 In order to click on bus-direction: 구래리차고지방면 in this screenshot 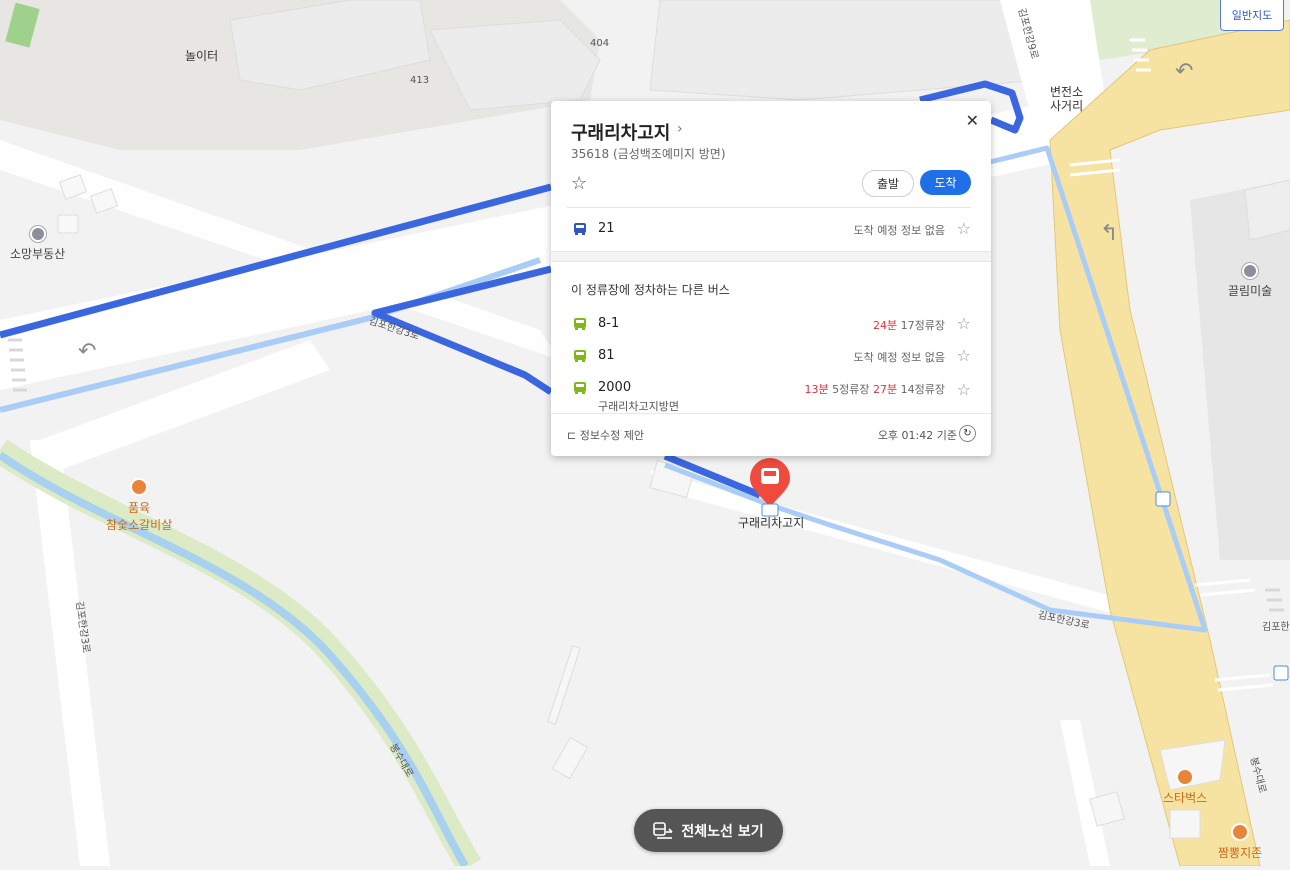, I will do `click(638, 406)`.